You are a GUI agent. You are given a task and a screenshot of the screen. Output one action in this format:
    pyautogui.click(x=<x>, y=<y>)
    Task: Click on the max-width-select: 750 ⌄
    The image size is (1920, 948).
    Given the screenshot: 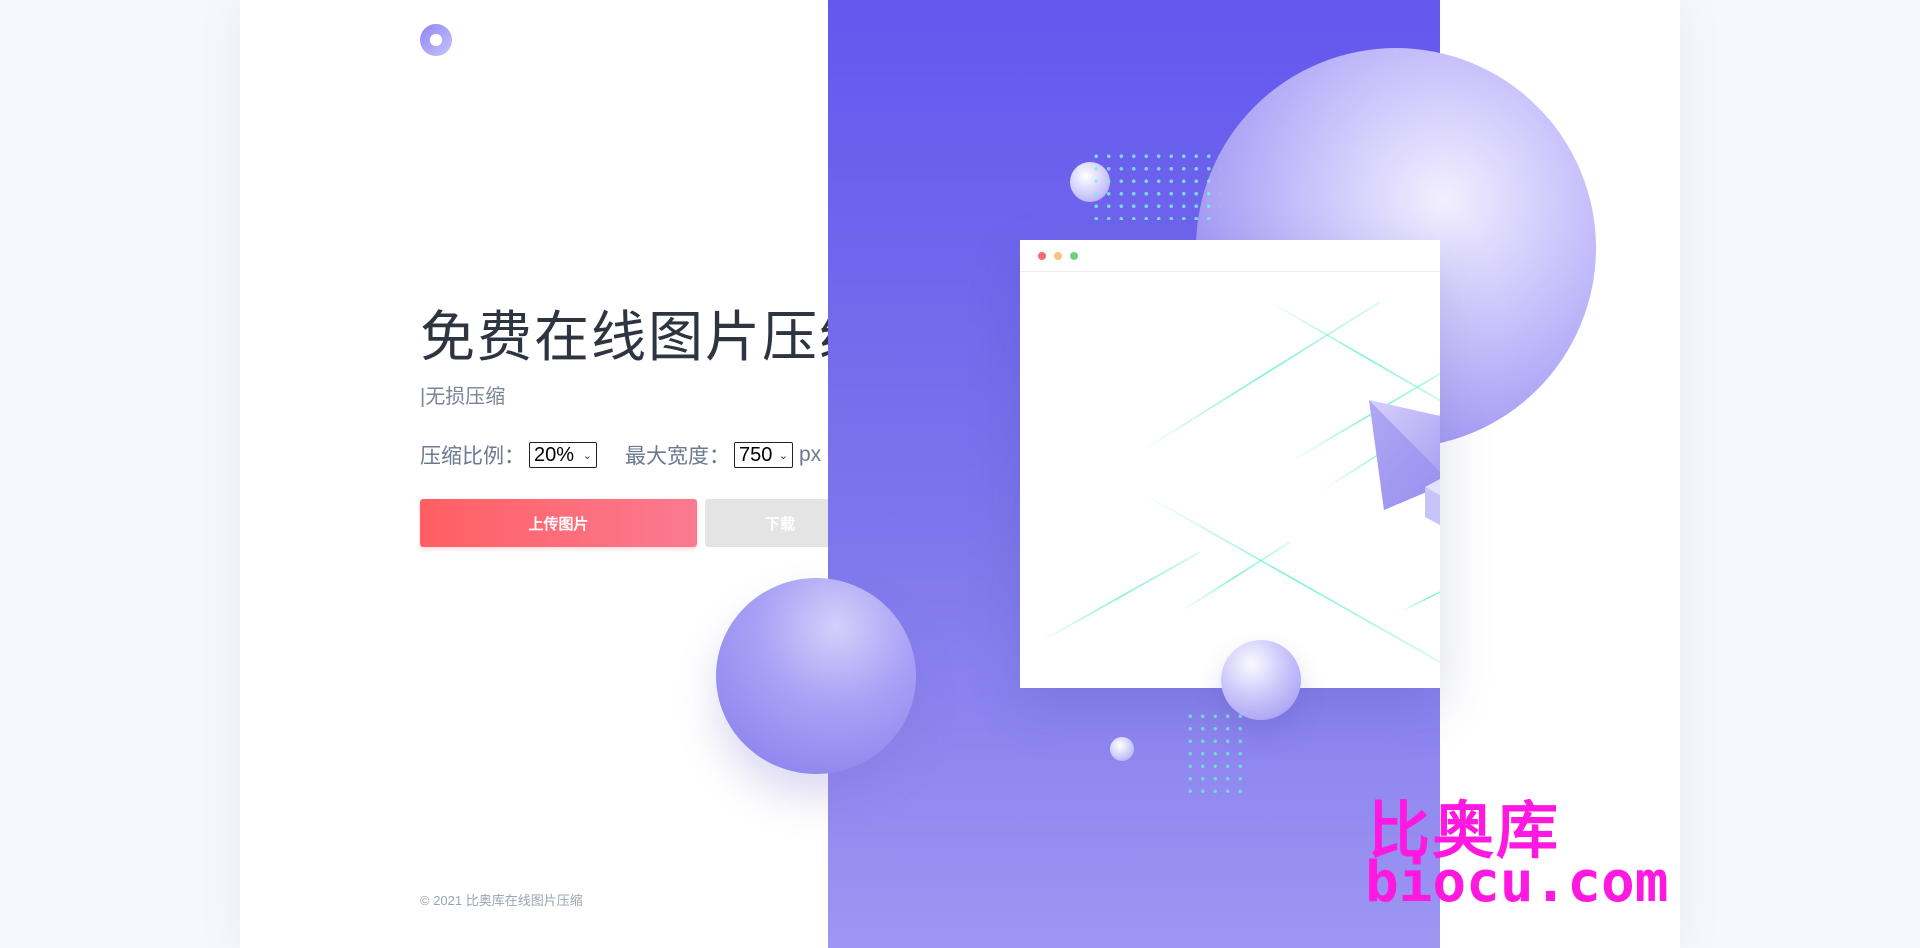 What is the action you would take?
    pyautogui.click(x=763, y=455)
    